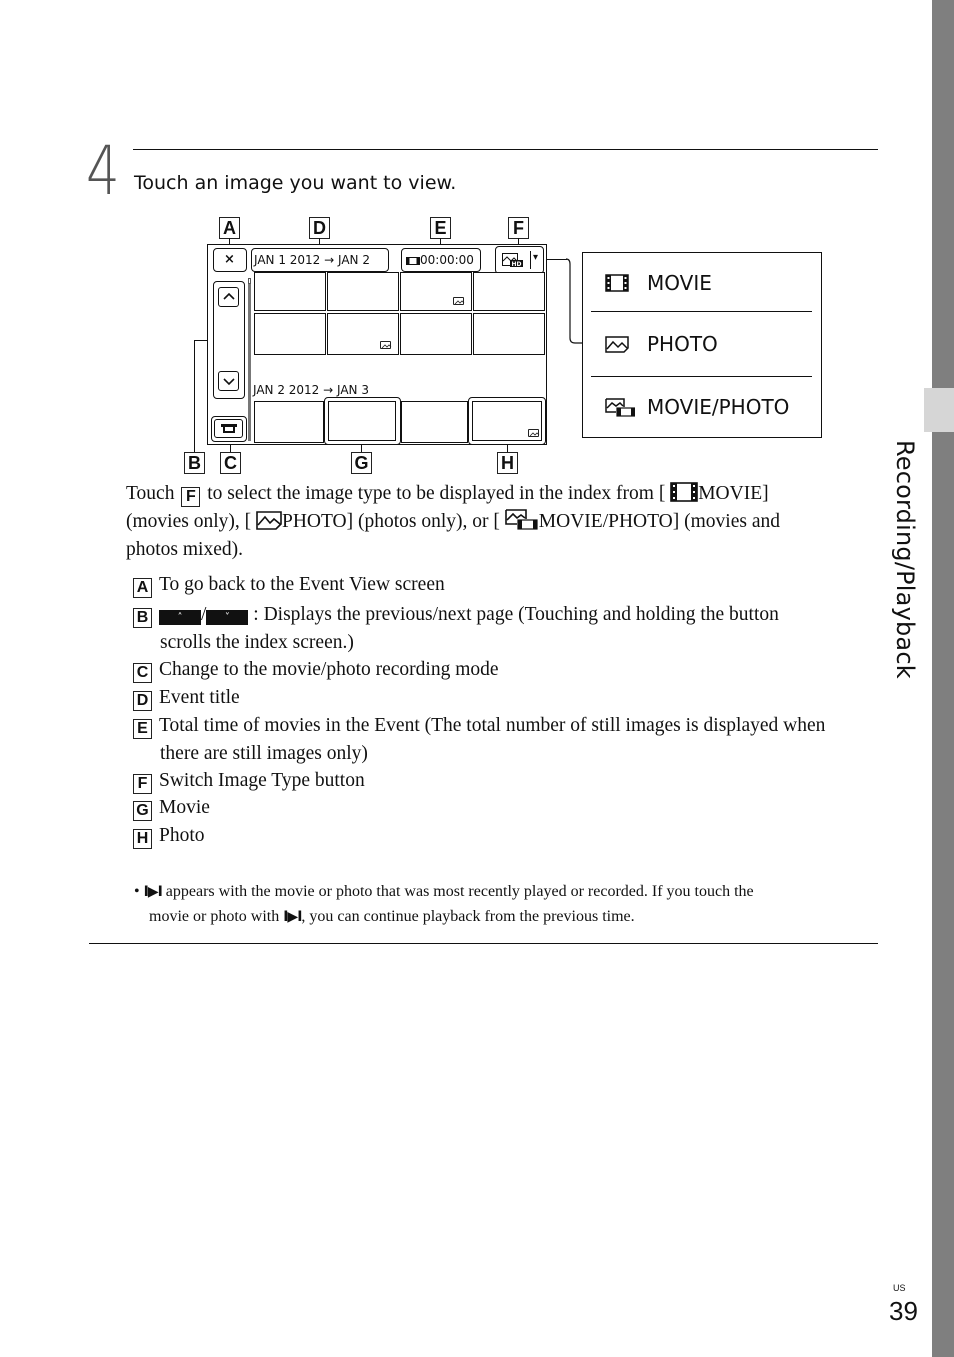  Describe the element at coordinates (228, 297) in the screenshot. I see `scroll-up-button` at that location.